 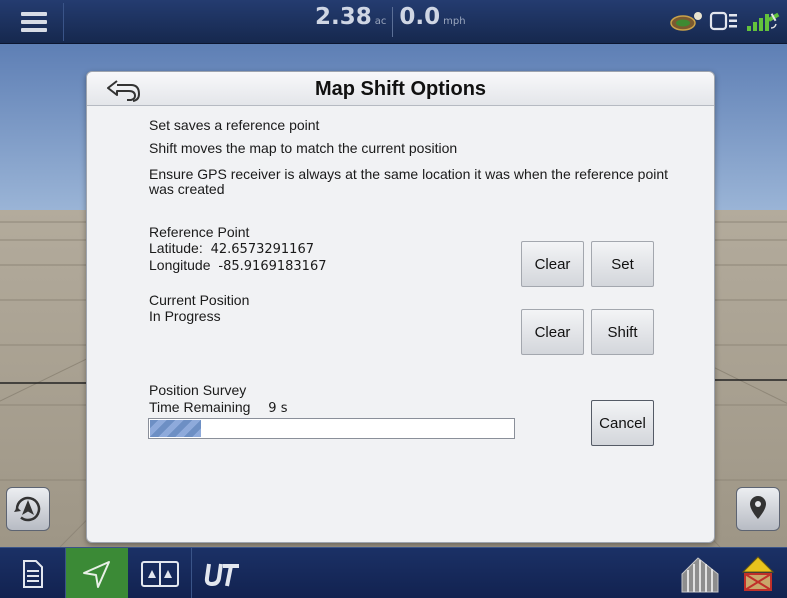 I want to click on split-screen-icon, so click(x=159, y=573).